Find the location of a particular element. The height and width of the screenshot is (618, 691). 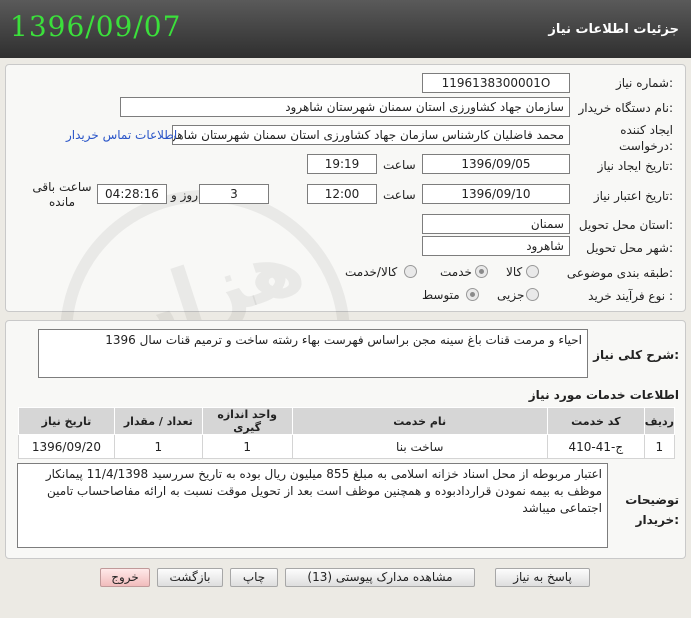

back-button: بازگشت is located at coordinates (190, 577).